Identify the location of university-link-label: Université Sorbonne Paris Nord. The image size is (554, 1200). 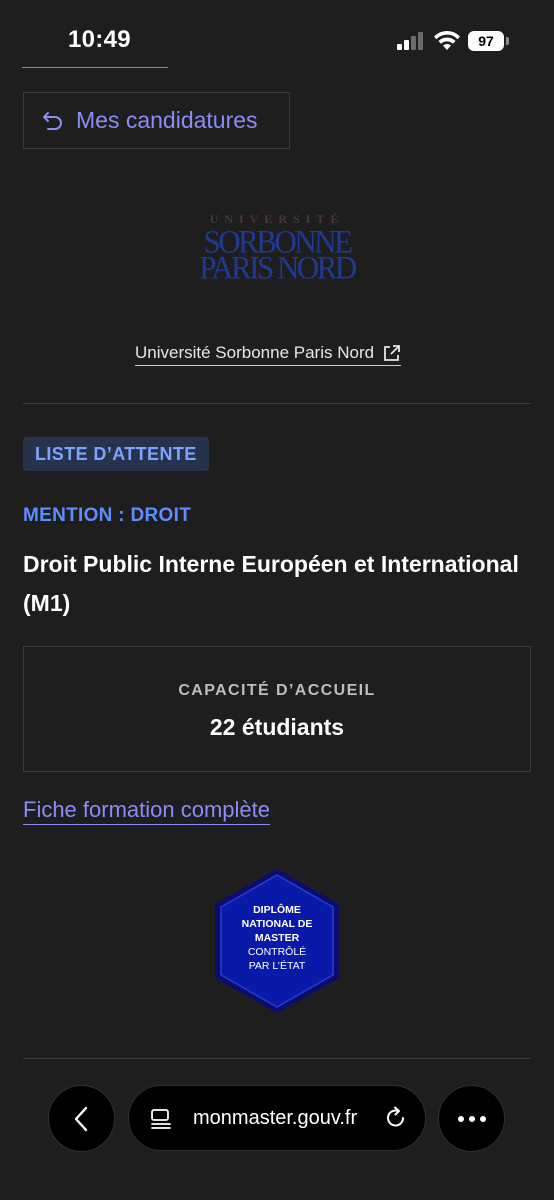
(255, 352).